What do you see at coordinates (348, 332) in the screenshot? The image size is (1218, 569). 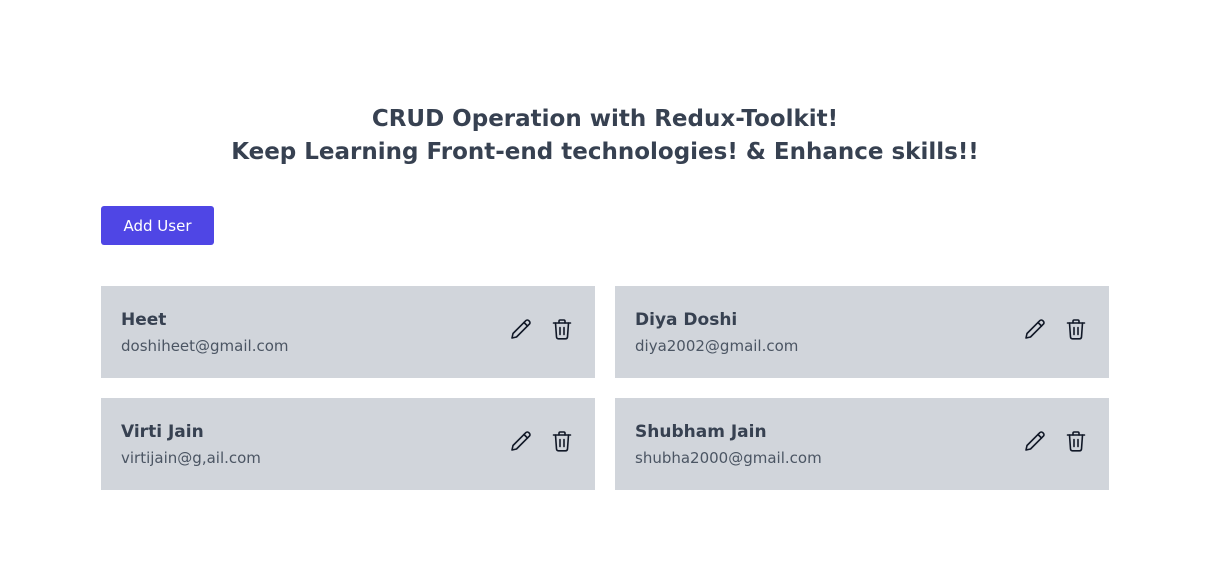 I see `user-card: Heet doshiheet@gmail.com` at bounding box center [348, 332].